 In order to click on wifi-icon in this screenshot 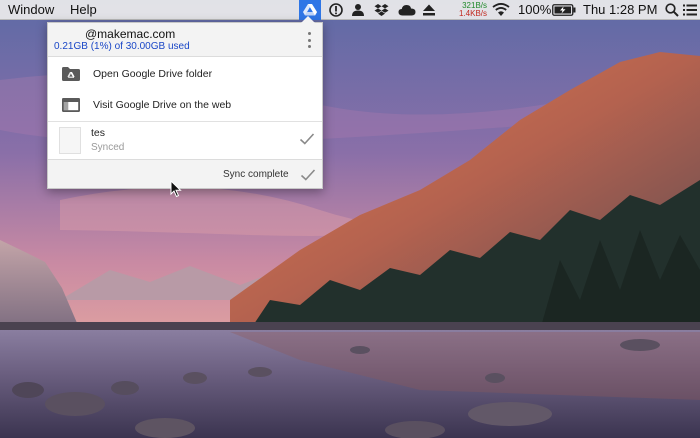, I will do `click(501, 10)`.